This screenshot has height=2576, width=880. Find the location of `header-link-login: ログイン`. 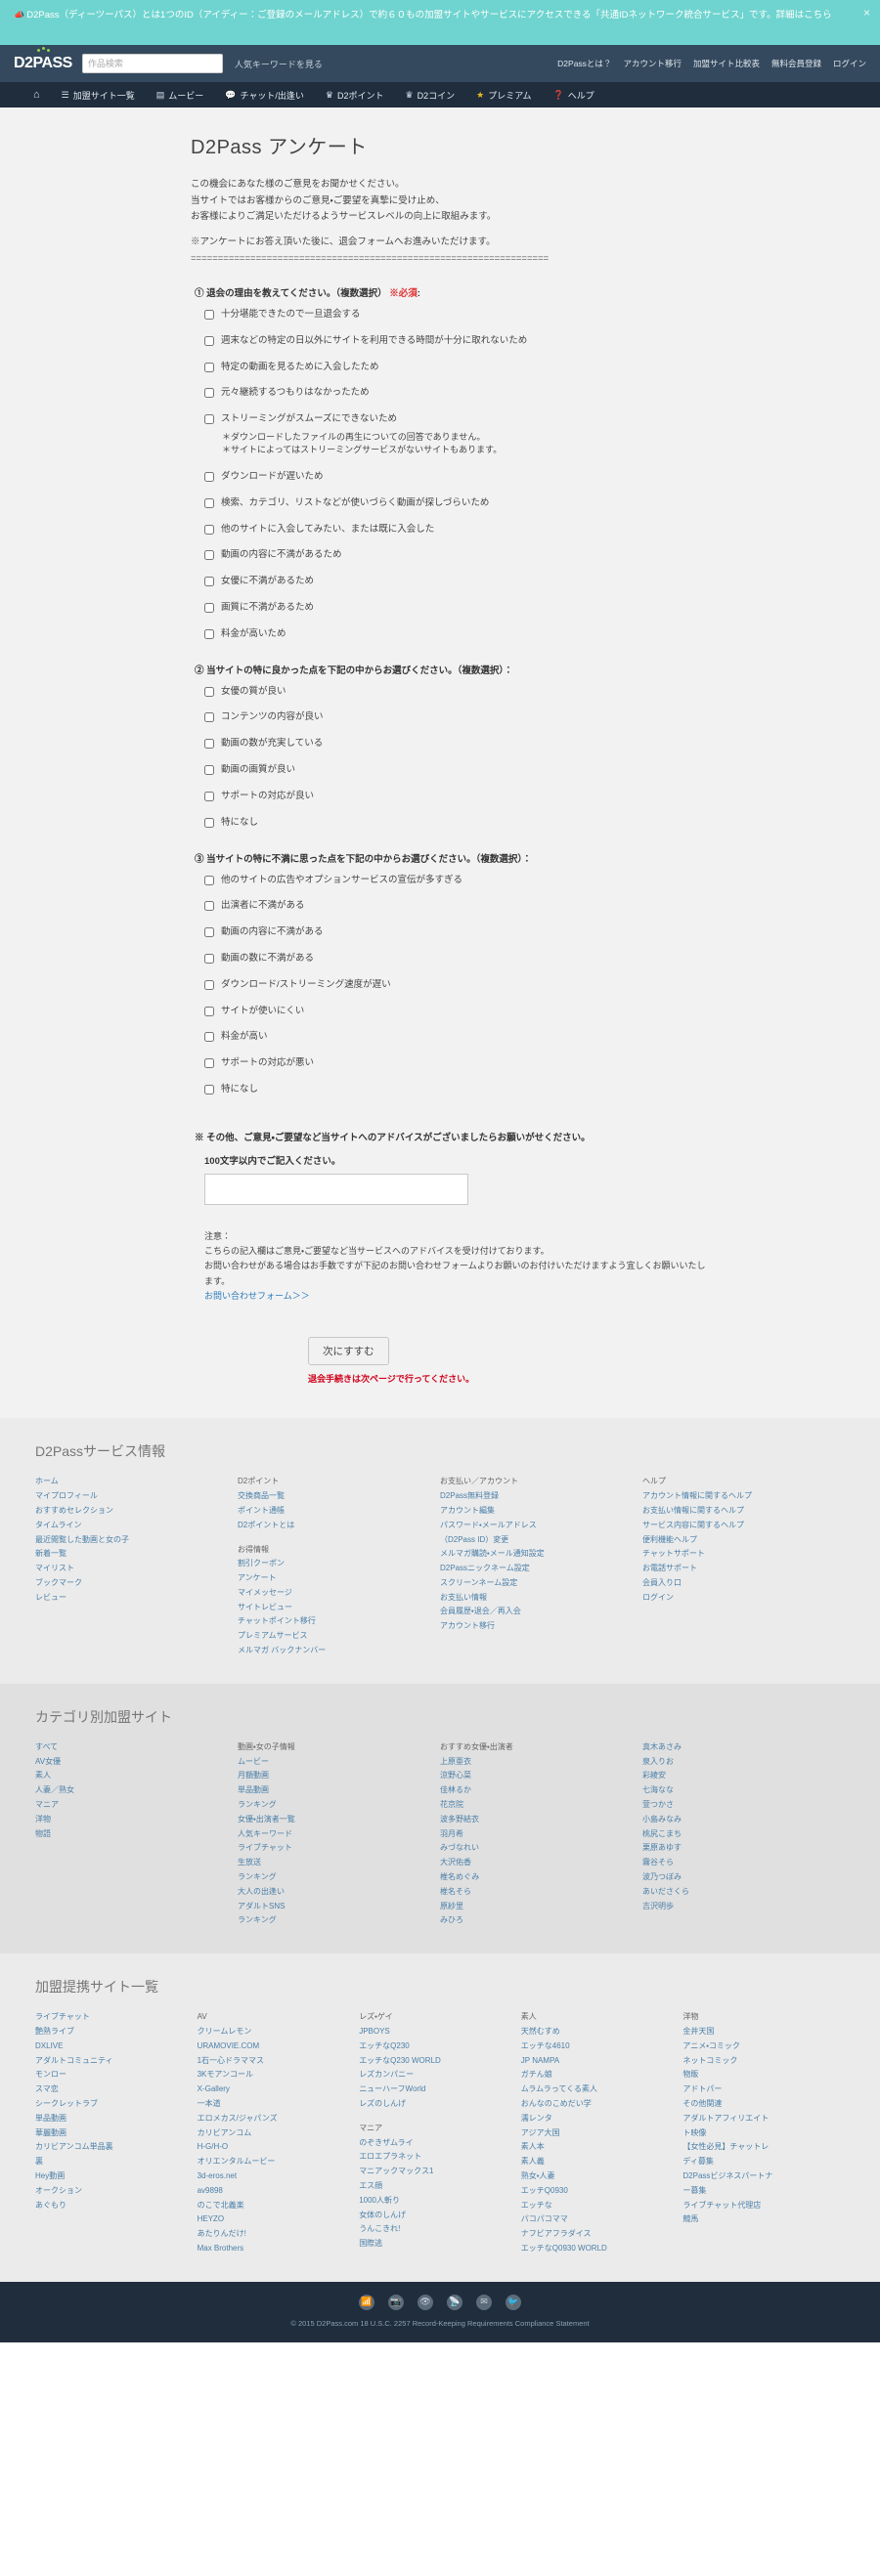

header-link-login: ログイン is located at coordinates (849, 64).